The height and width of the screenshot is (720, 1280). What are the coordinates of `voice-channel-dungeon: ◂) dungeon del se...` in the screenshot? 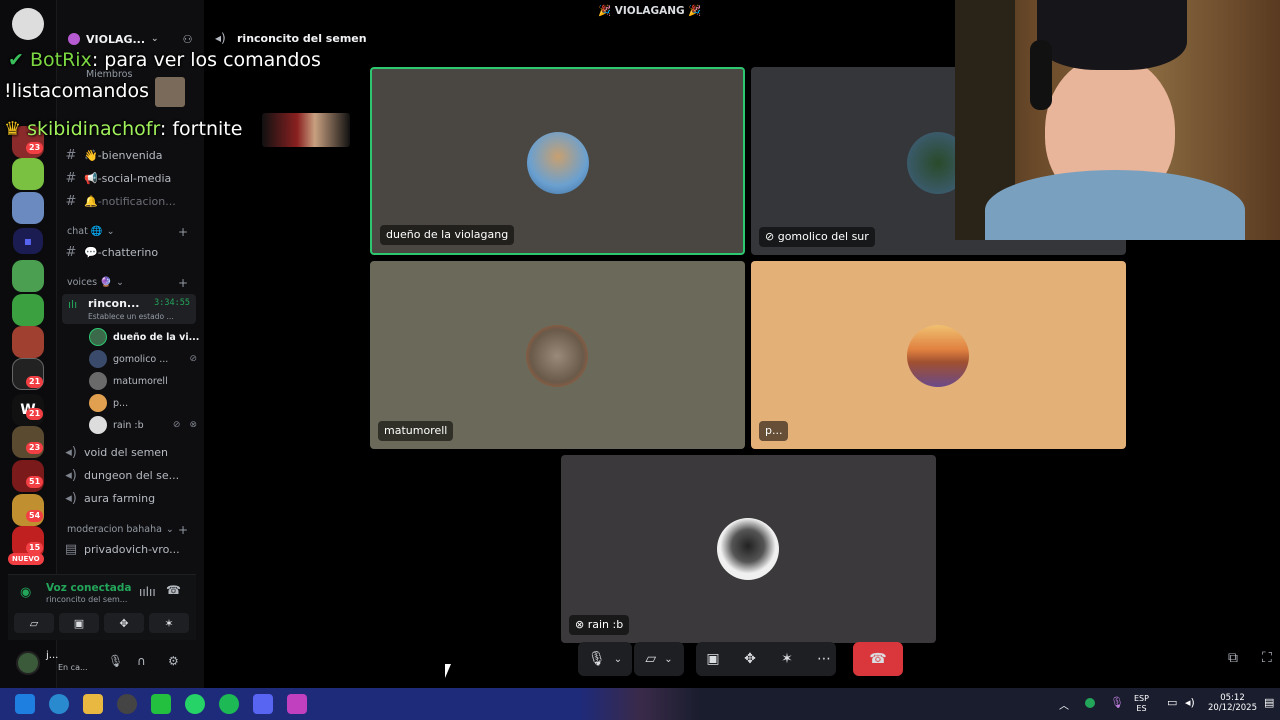 It's located at (132, 475).